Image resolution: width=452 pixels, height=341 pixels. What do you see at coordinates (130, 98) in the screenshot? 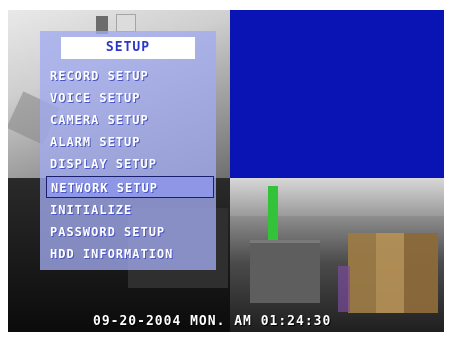
I see `menu-item-voice-setup: VOICE SETUP` at bounding box center [130, 98].